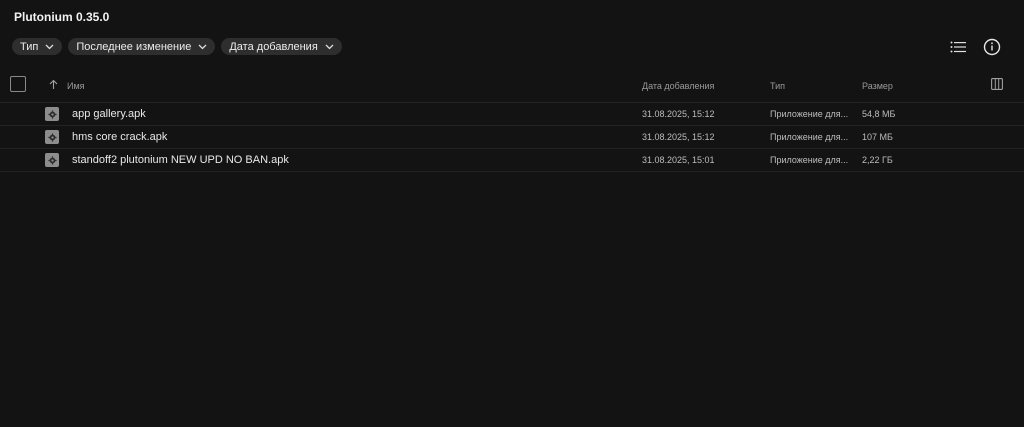 Image resolution: width=1024 pixels, height=427 pixels. I want to click on column-header-type: Тип, so click(777, 86).